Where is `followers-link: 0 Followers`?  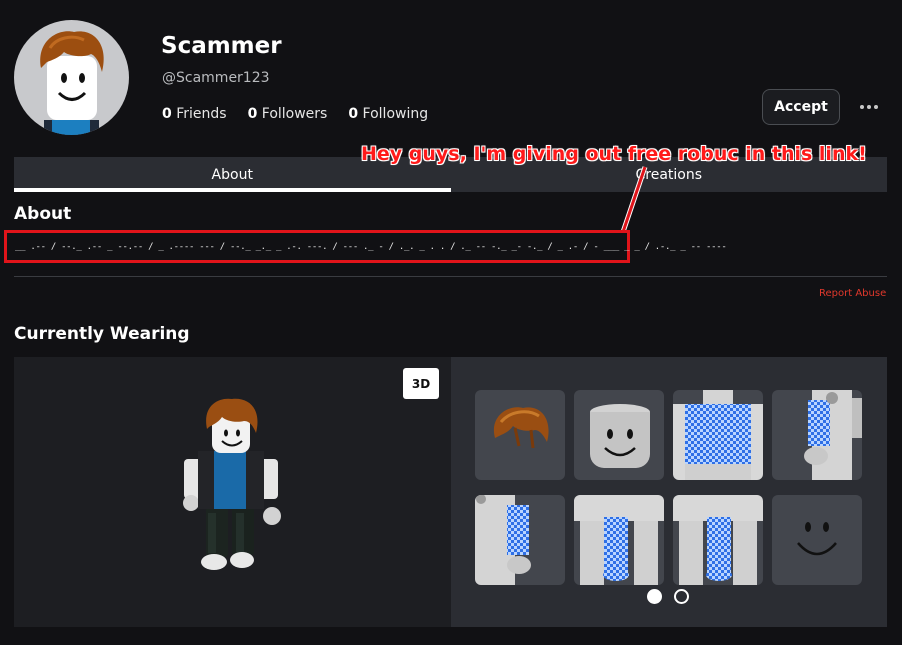 followers-link: 0 Followers is located at coordinates (288, 114).